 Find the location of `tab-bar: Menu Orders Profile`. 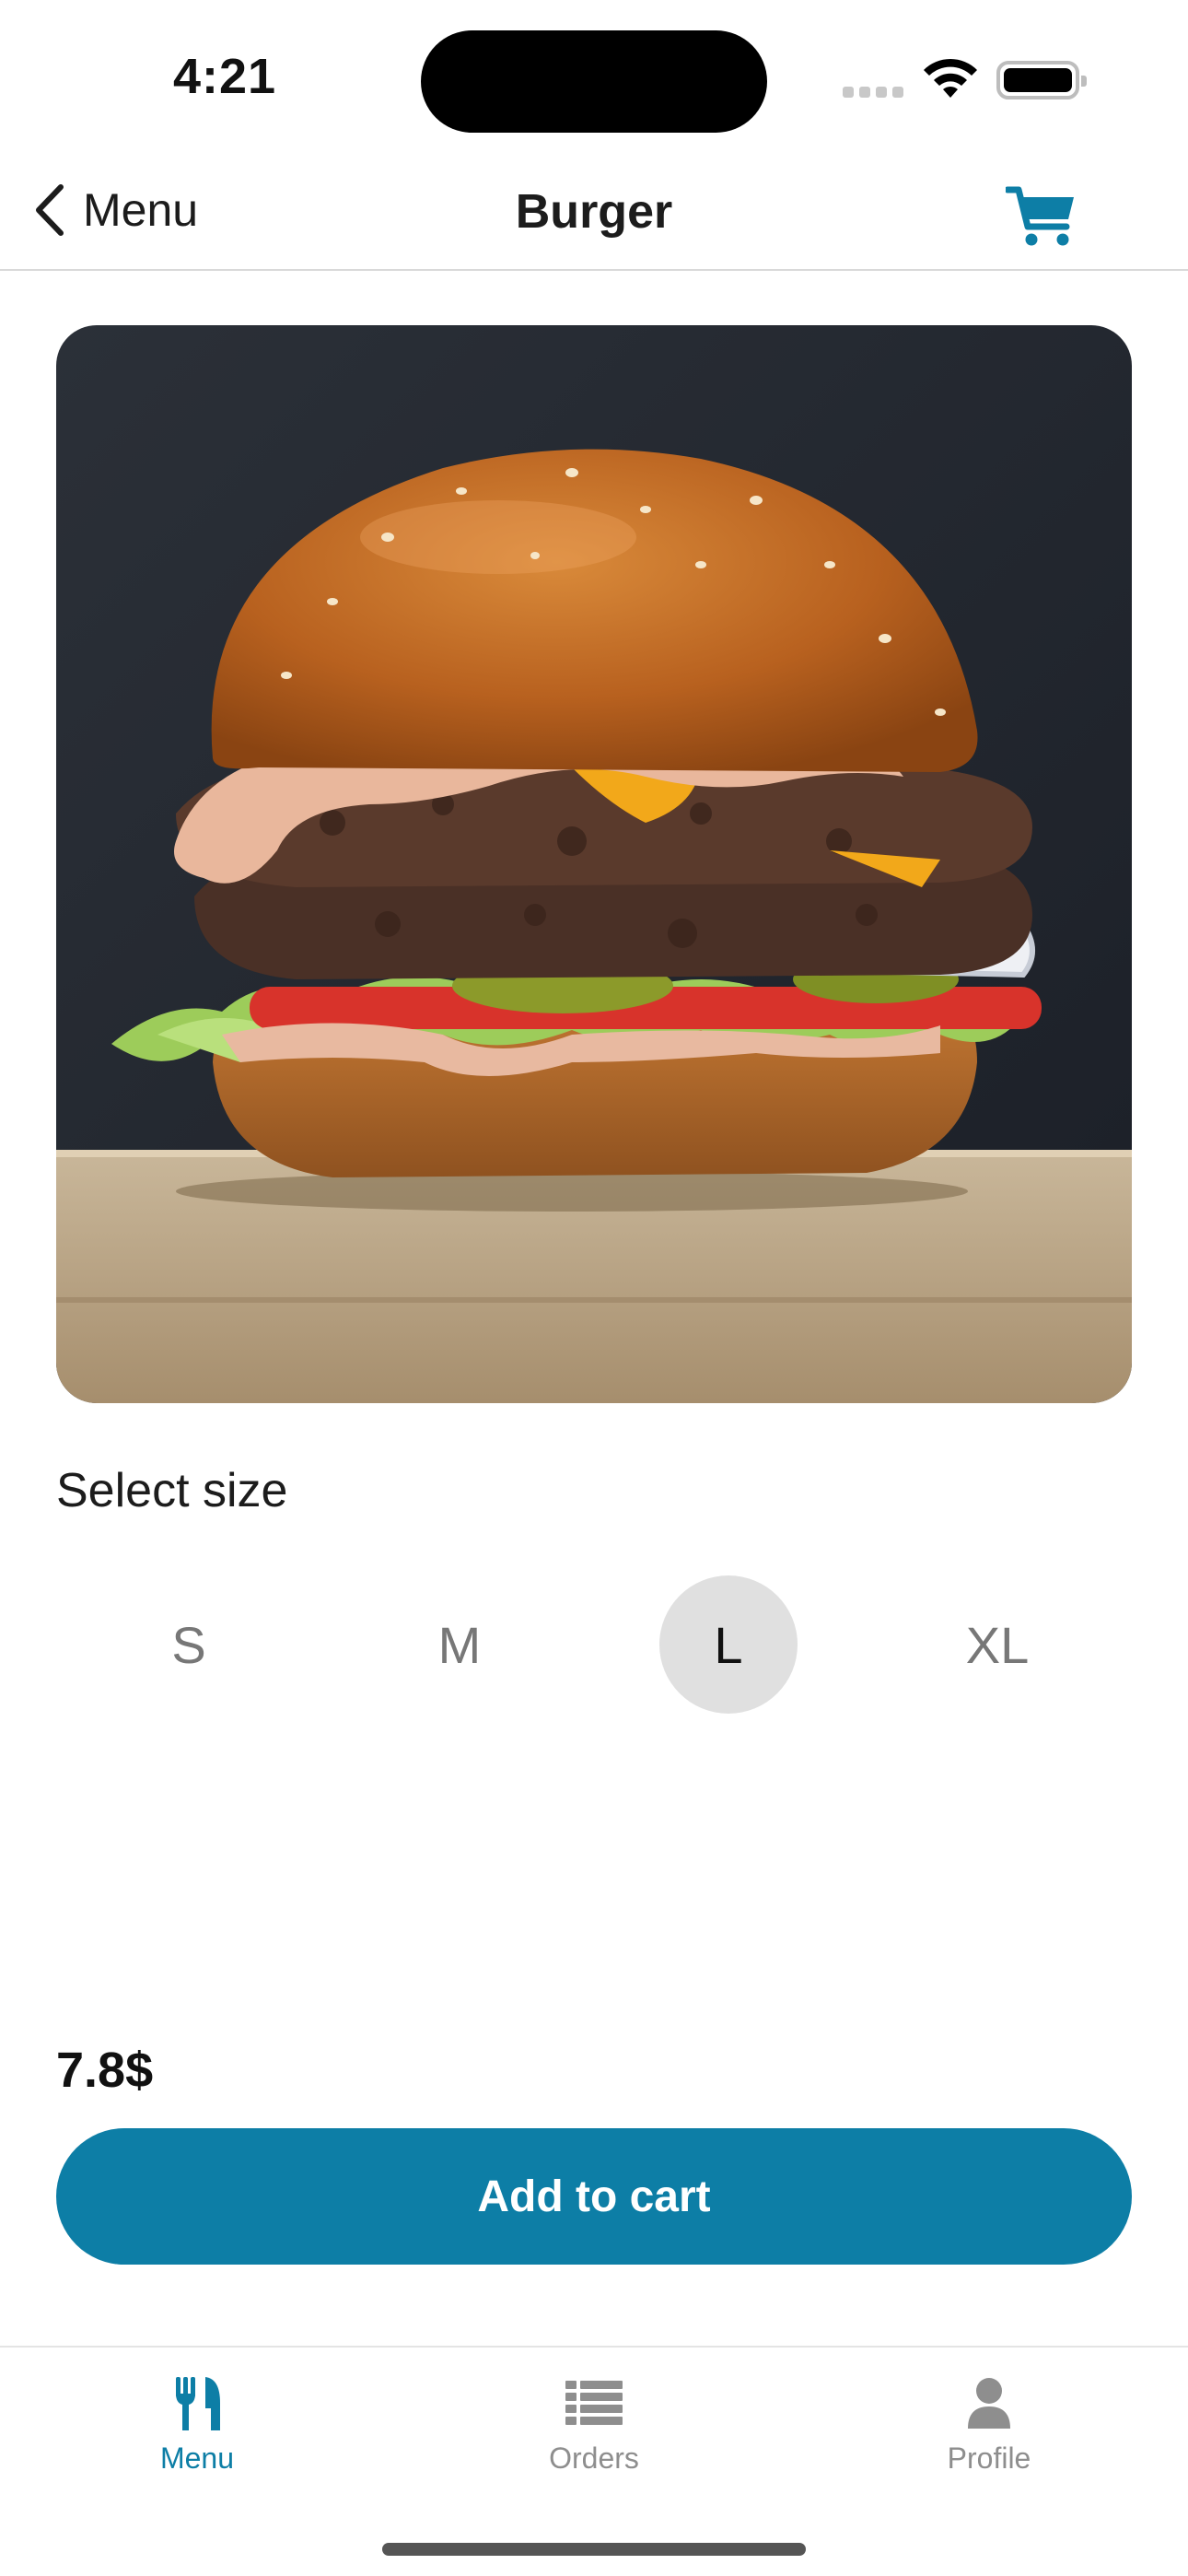

tab-bar: Menu Orders Profile is located at coordinates (594, 2461).